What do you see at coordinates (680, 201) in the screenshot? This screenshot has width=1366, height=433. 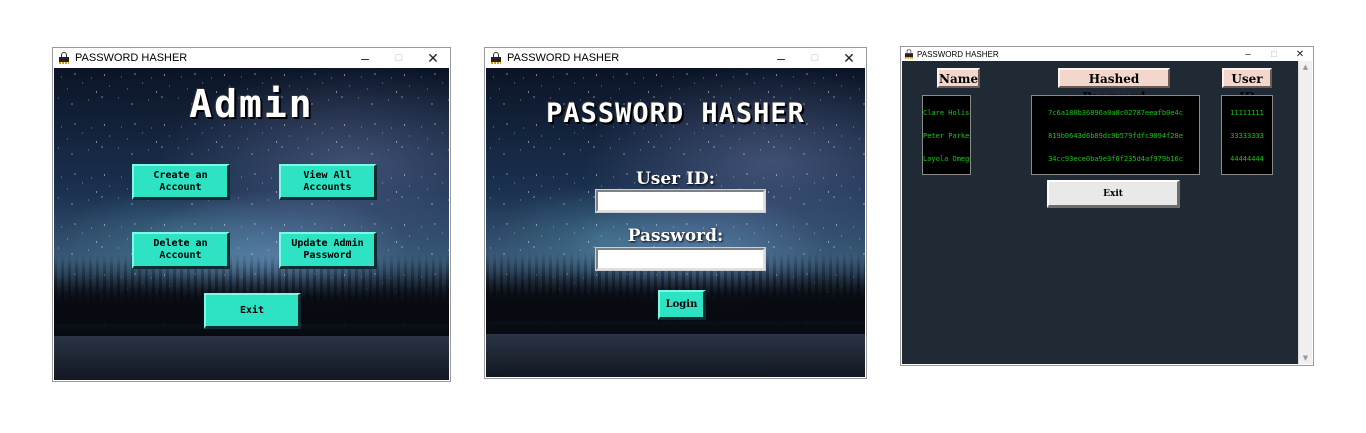 I see `user-id-input` at bounding box center [680, 201].